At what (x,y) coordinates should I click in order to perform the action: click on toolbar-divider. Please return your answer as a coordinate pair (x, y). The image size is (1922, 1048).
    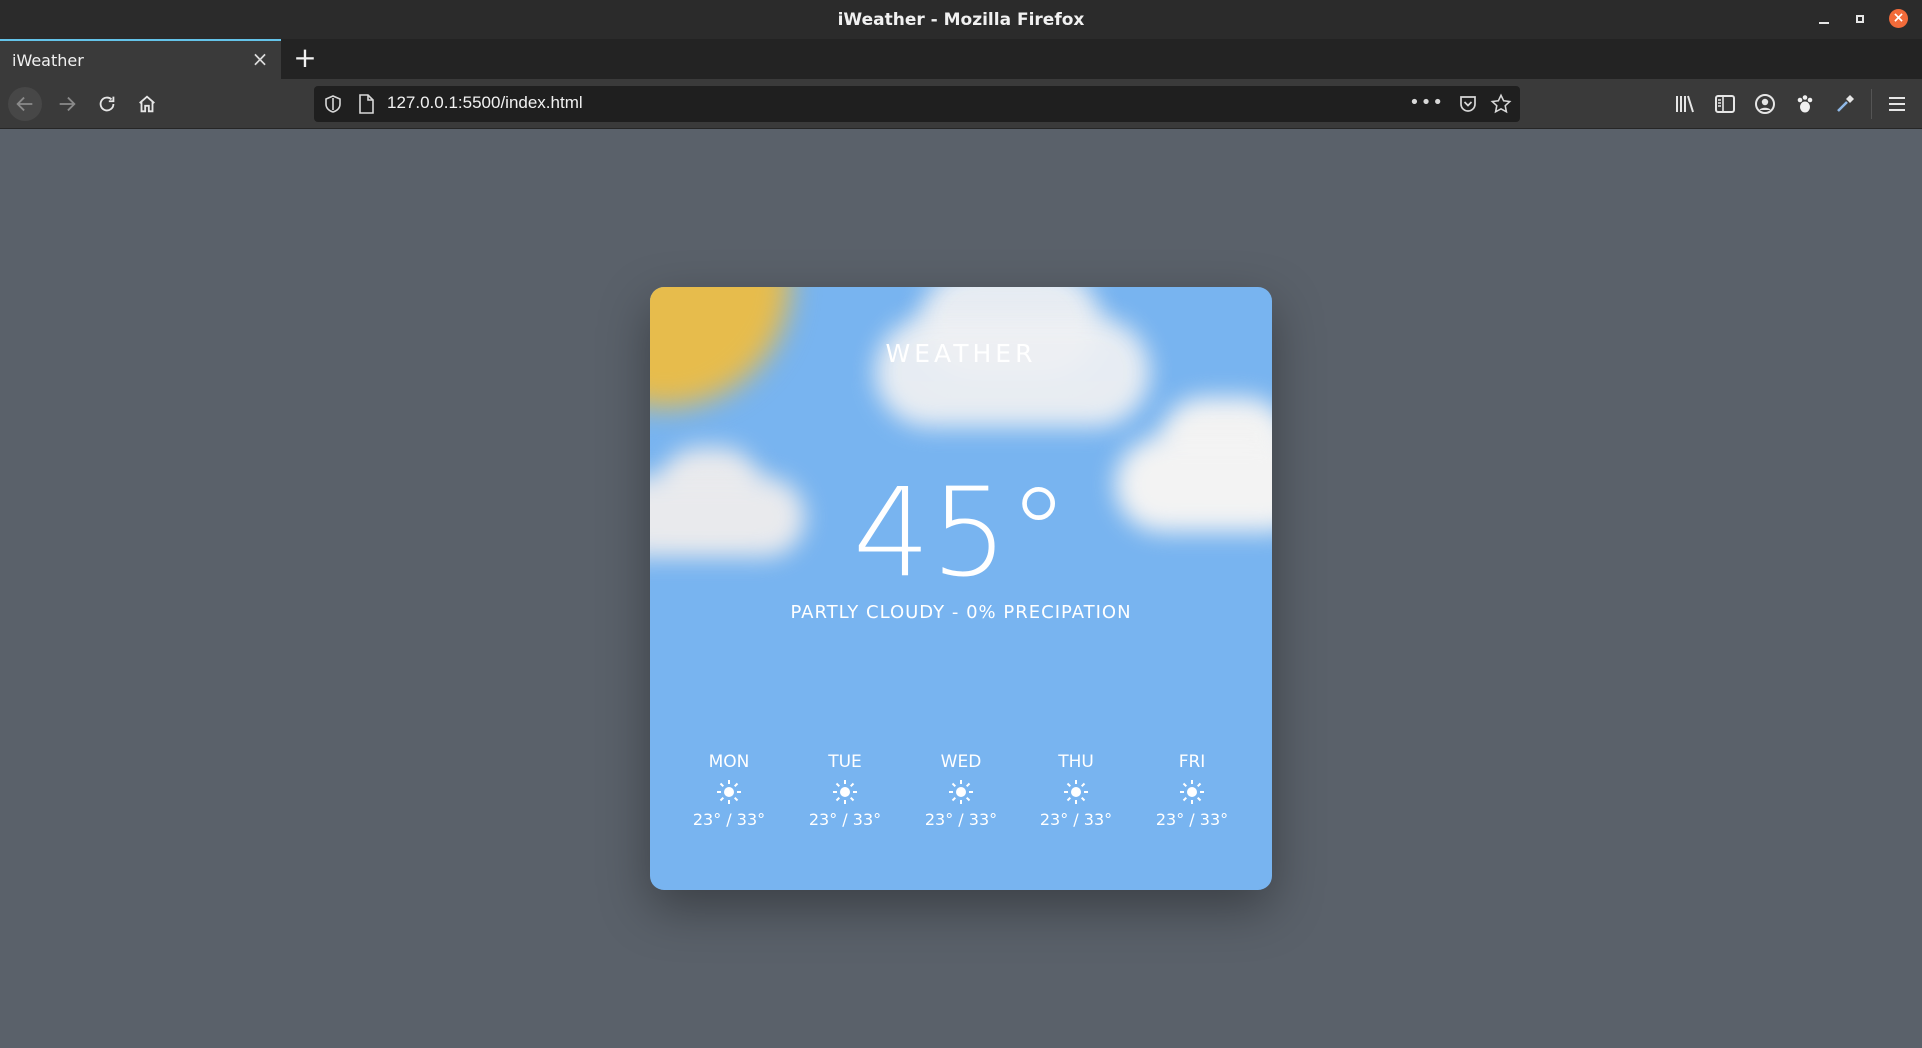
    Looking at the image, I should click on (1871, 104).